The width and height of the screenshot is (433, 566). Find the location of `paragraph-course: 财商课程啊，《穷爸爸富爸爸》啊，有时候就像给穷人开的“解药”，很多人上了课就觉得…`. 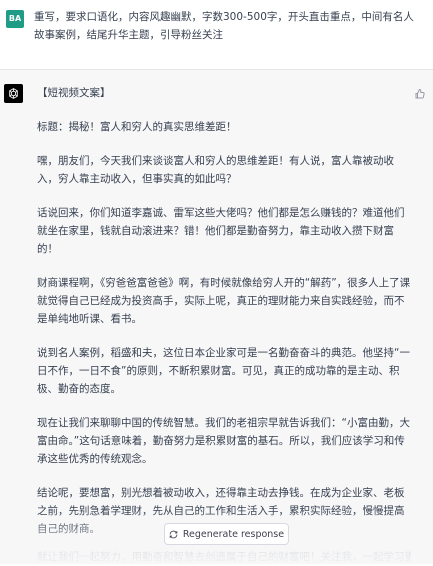

paragraph-course: 财商课程啊，《穷爸爸富爸爸》啊，有时候就像给穷人开的“解药”，很多人上了课就觉得… is located at coordinates (224, 301).